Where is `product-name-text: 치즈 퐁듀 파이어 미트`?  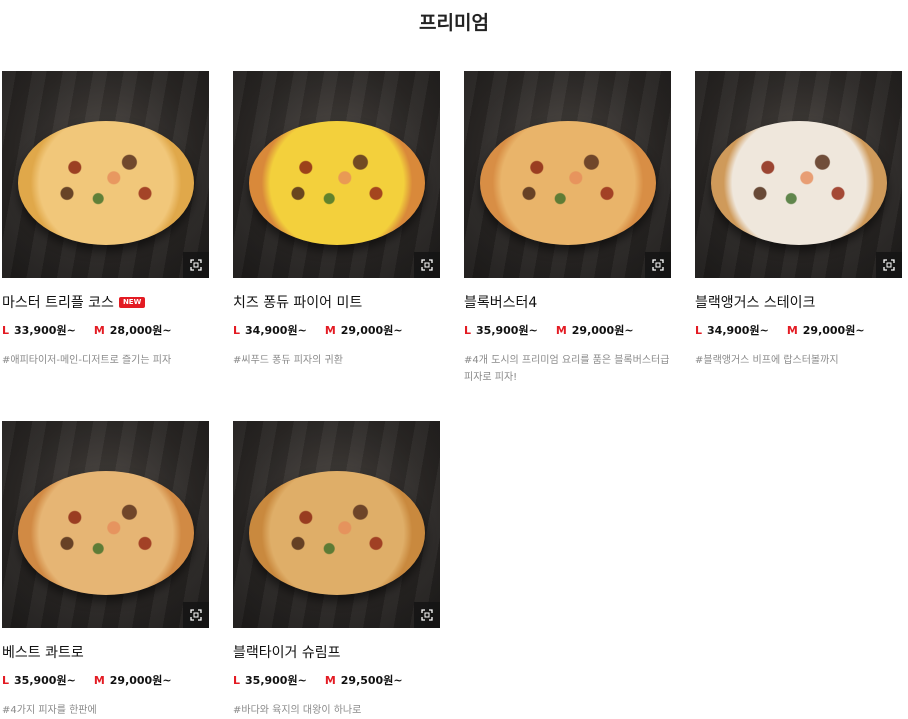 product-name-text: 치즈 퐁듀 파이어 미트 is located at coordinates (298, 303).